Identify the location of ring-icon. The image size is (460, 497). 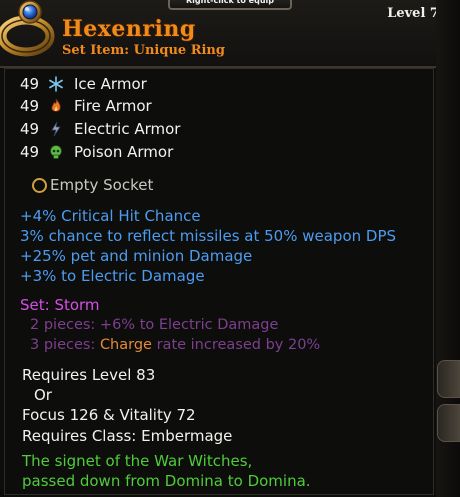
(27, 28).